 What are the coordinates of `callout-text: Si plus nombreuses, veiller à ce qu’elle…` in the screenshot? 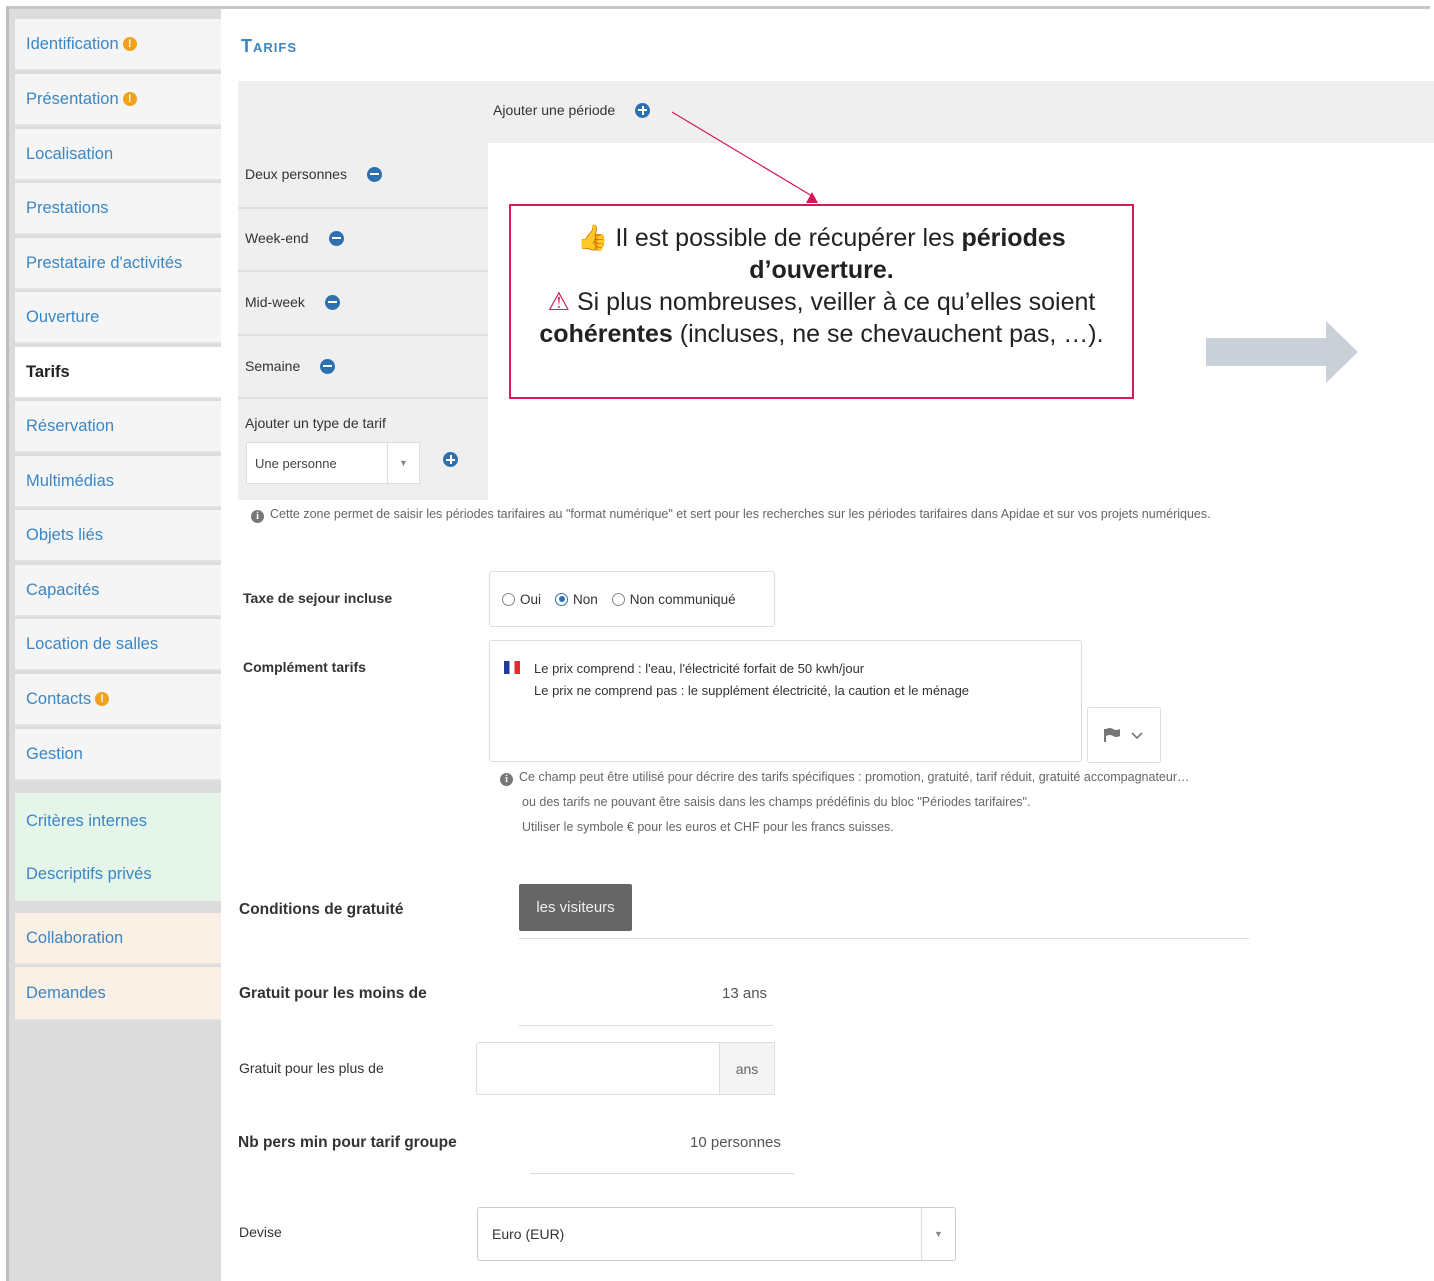 It's located at (833, 302).